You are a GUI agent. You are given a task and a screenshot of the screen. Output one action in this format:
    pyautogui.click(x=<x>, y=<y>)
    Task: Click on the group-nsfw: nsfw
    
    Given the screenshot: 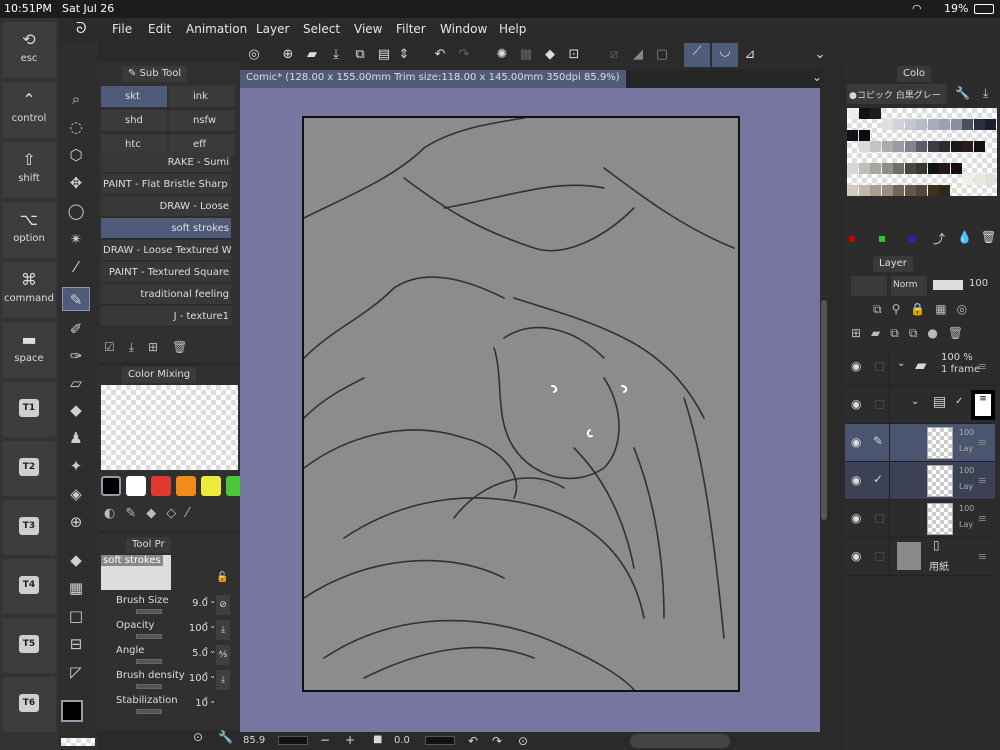 What is the action you would take?
    pyautogui.click(x=202, y=120)
    